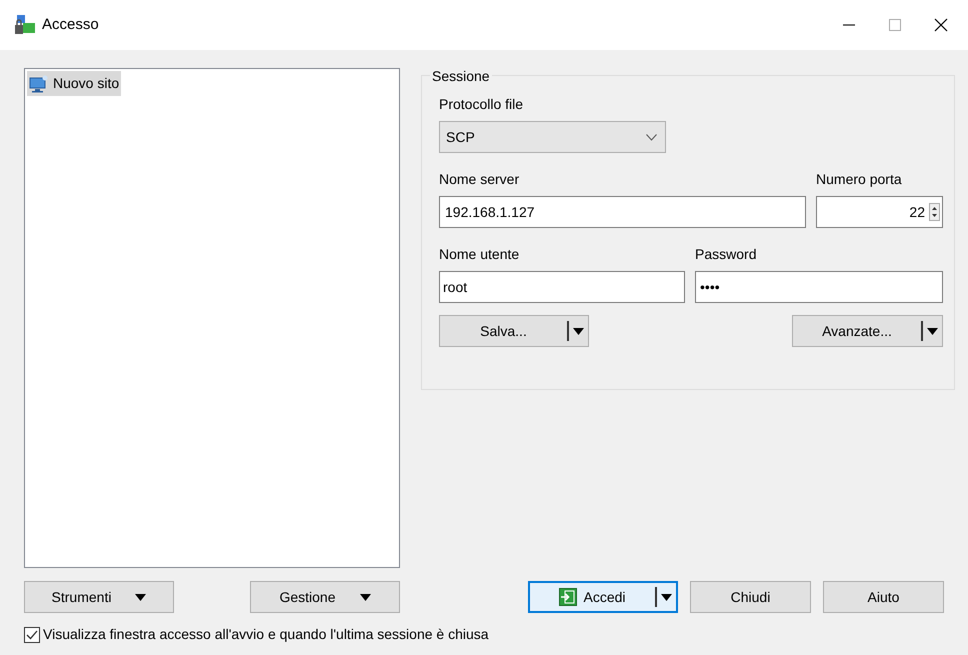 Image resolution: width=968 pixels, height=655 pixels. I want to click on checkbox, so click(32, 634).